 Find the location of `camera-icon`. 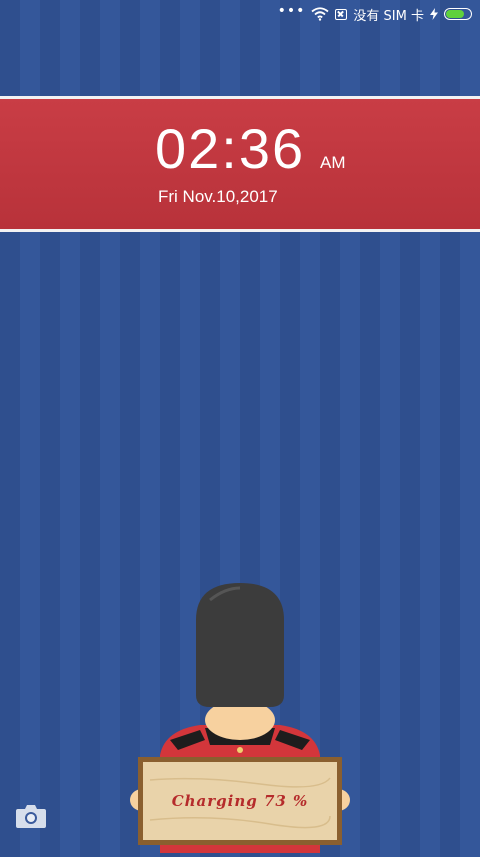

camera-icon is located at coordinates (31, 816).